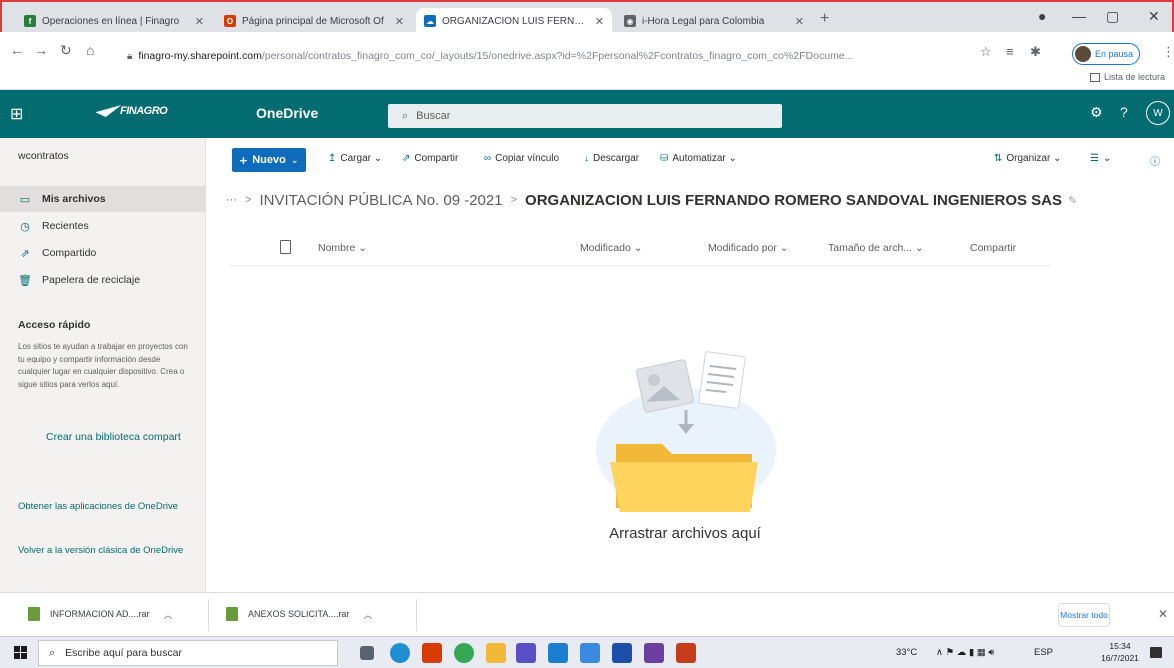 The height and width of the screenshot is (668, 1174). What do you see at coordinates (1114, 54) in the screenshot?
I see `profile-label: En pausa` at bounding box center [1114, 54].